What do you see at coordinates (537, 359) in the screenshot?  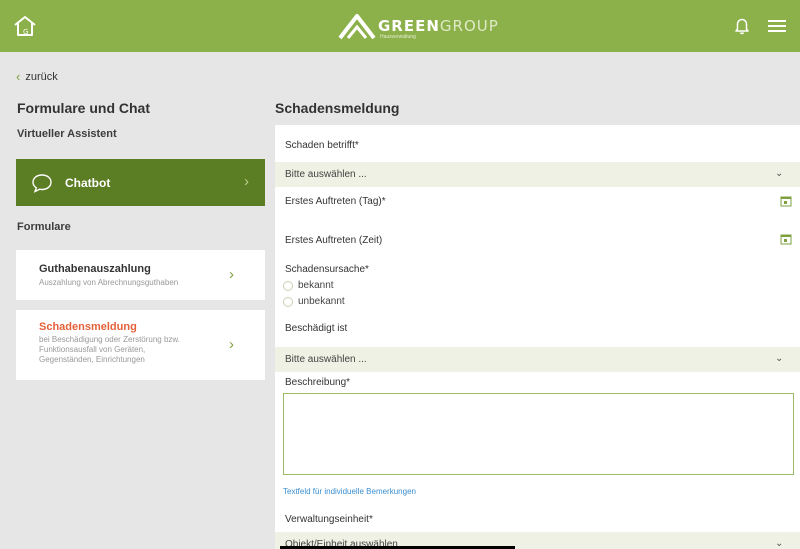 I see `damaged-select: Bitte auswählen ... ⌄` at bounding box center [537, 359].